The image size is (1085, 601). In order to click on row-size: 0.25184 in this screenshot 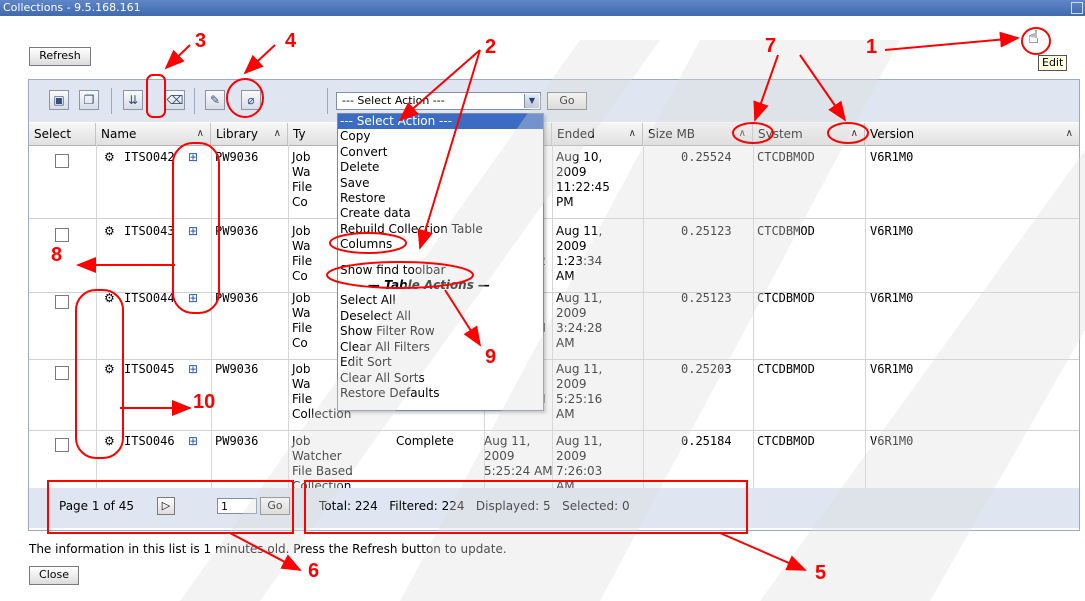, I will do `click(706, 441)`.